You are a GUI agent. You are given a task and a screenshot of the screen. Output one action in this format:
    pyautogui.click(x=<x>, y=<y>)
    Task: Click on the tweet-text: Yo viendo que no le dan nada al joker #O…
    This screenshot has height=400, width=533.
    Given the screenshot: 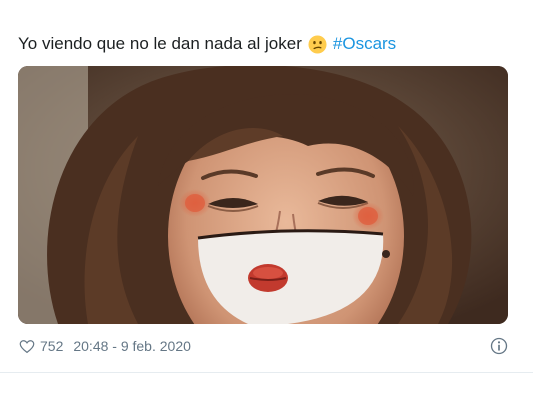 What is the action you would take?
    pyautogui.click(x=207, y=44)
    